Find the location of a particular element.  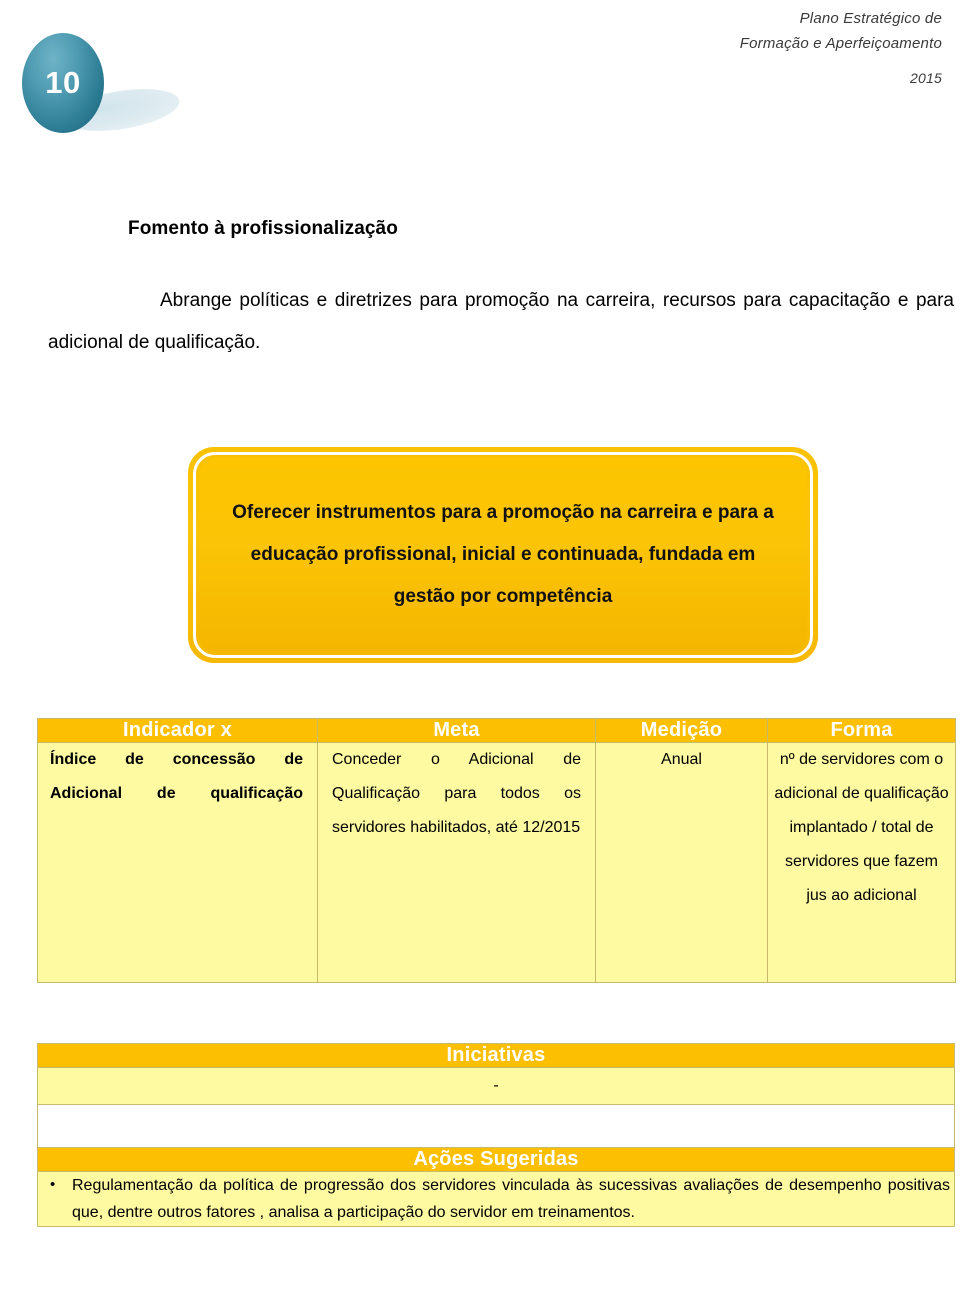

document-year: 2015 is located at coordinates (926, 78).